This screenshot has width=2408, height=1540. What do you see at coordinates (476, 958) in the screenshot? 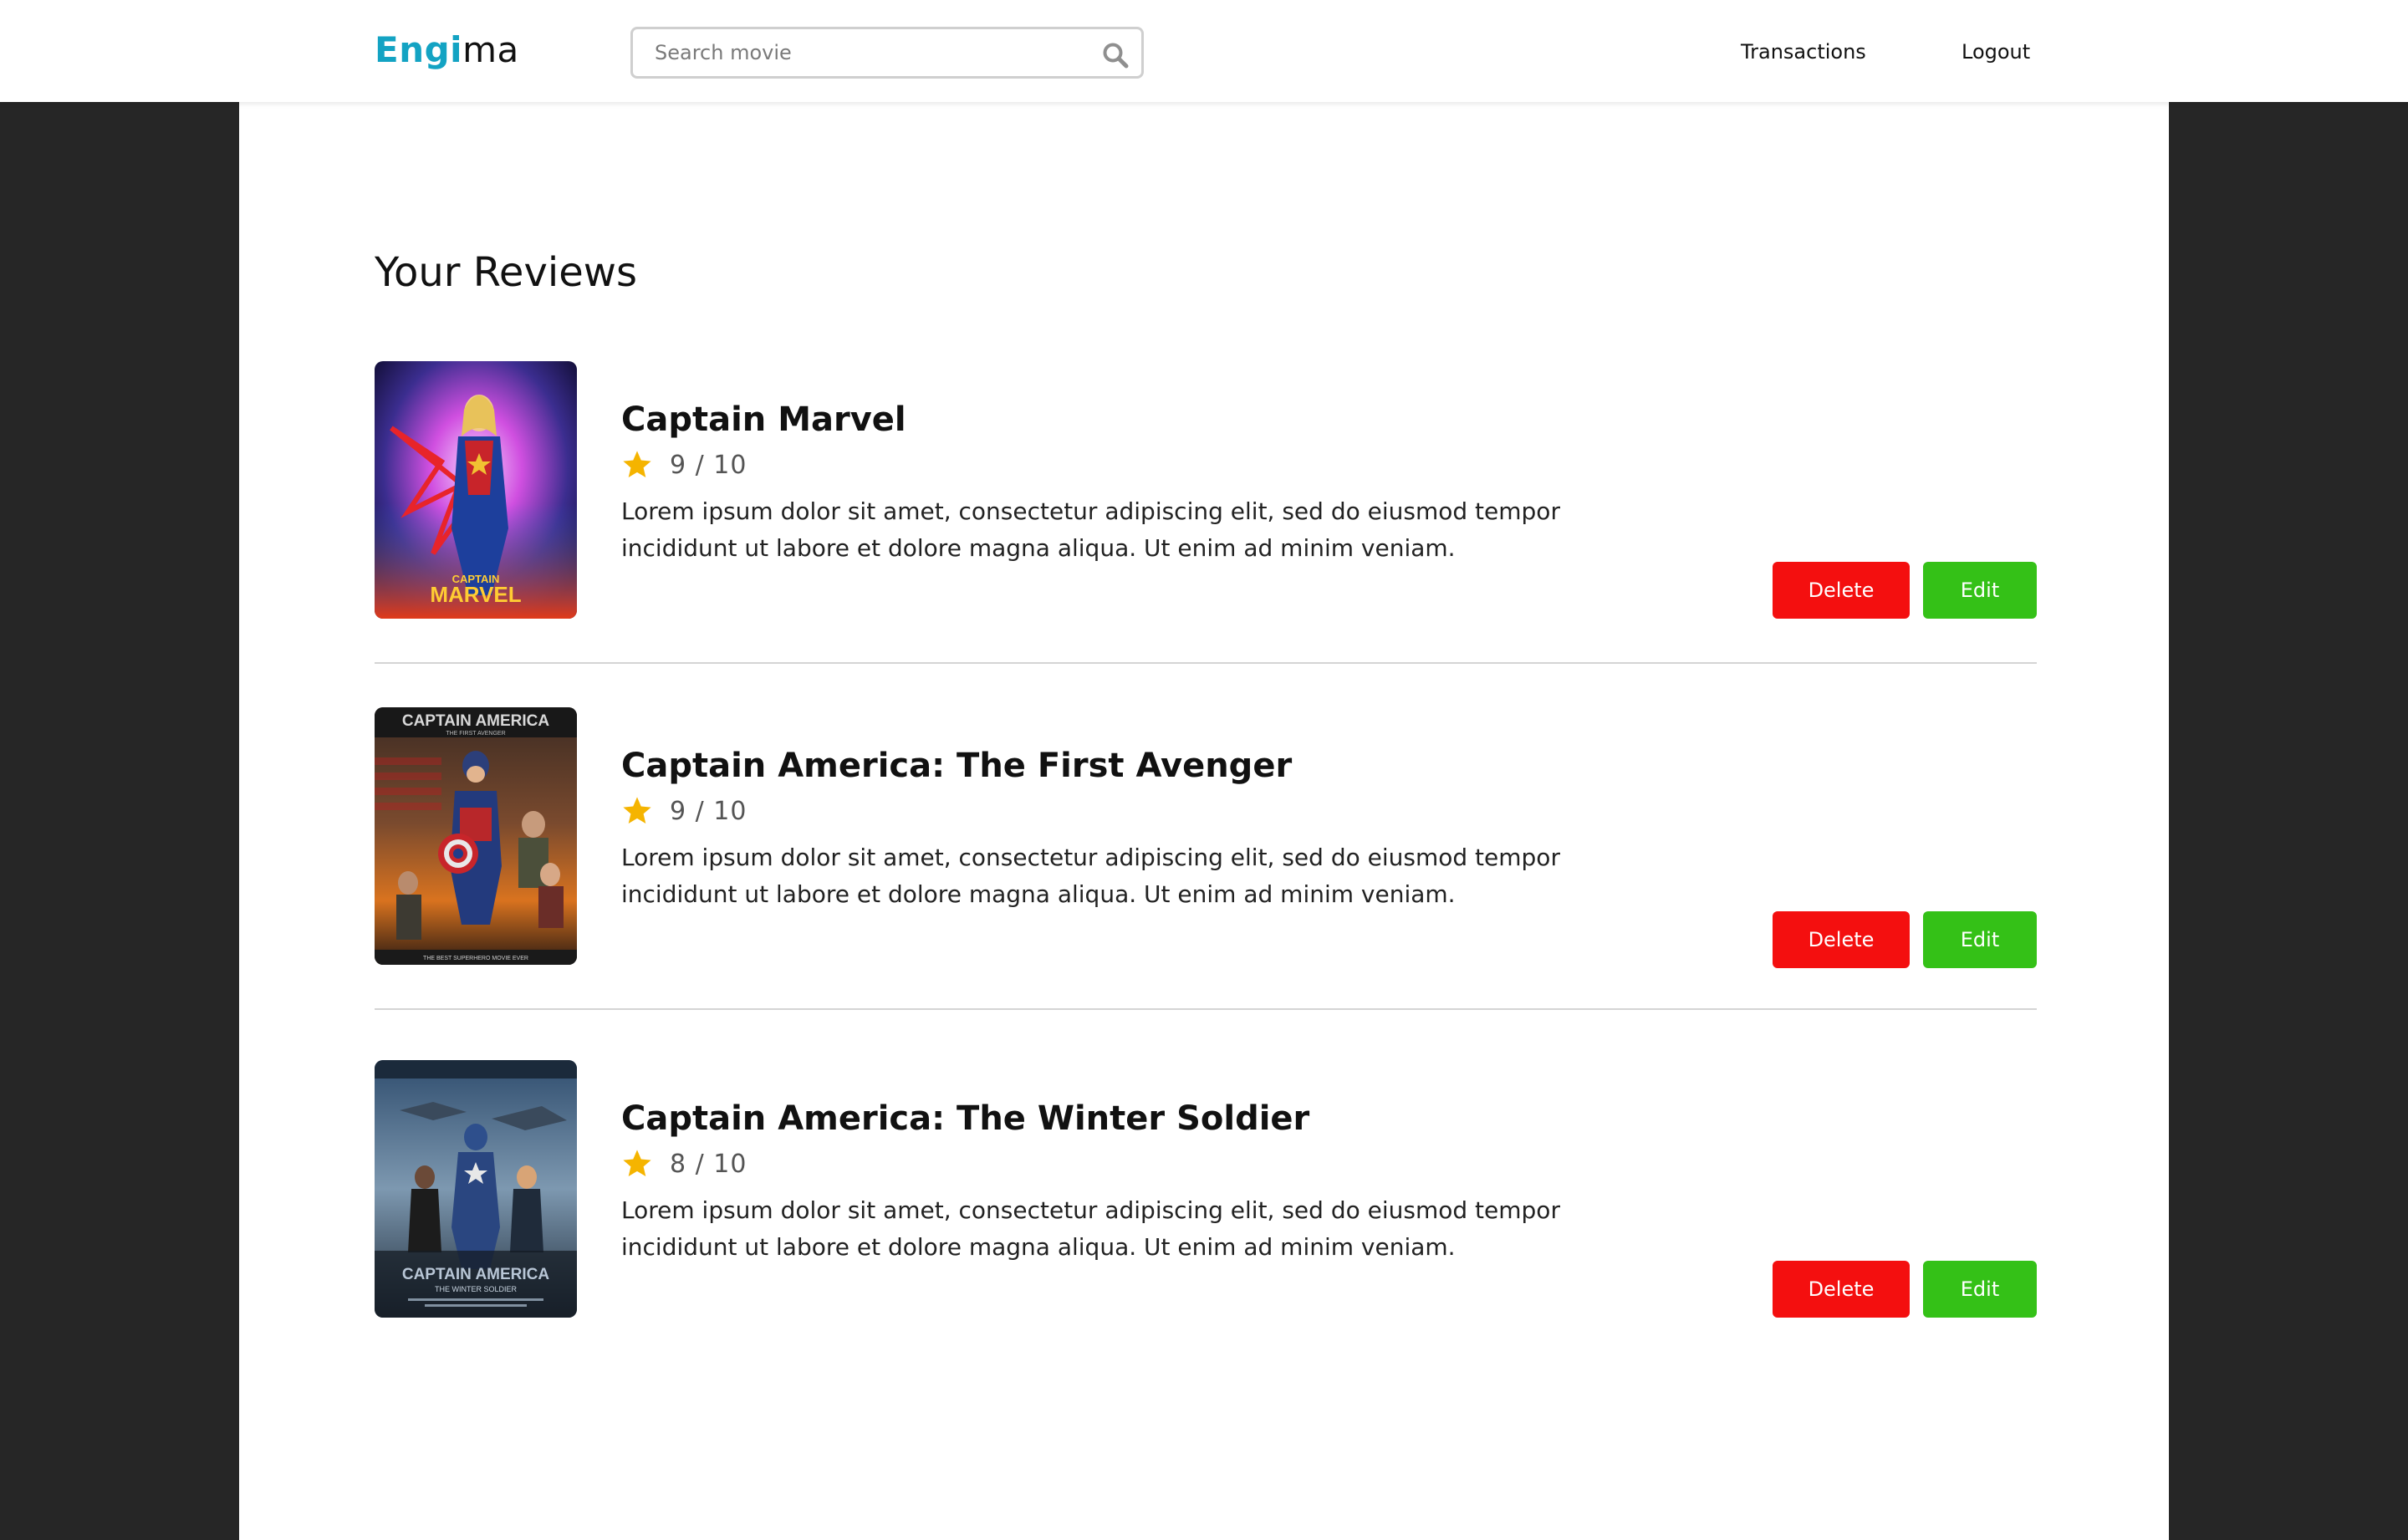
I see `svg-text: THE BEST SUPERHERO MOVIE EVER` at bounding box center [476, 958].